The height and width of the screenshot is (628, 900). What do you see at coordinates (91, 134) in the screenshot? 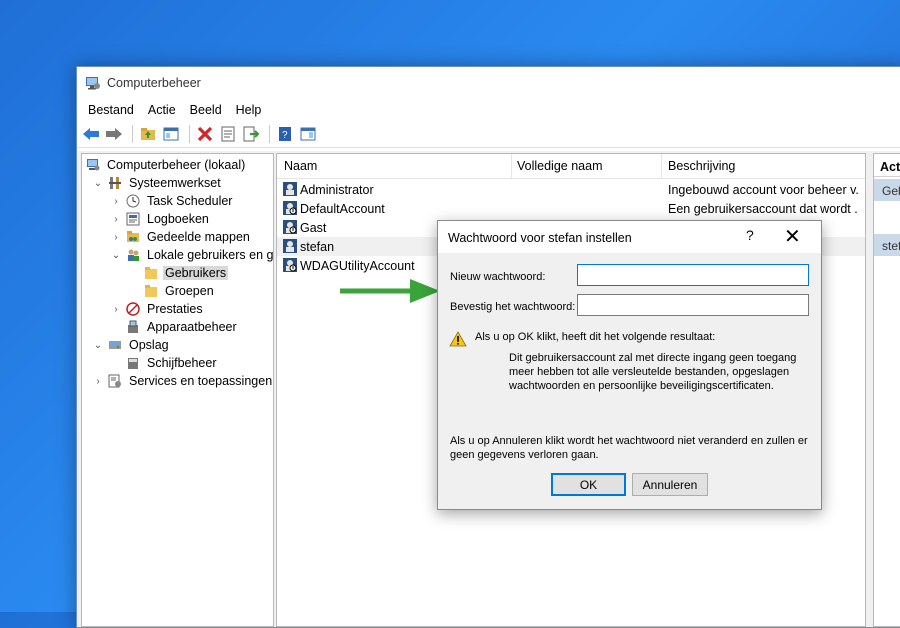
I see `back-button` at bounding box center [91, 134].